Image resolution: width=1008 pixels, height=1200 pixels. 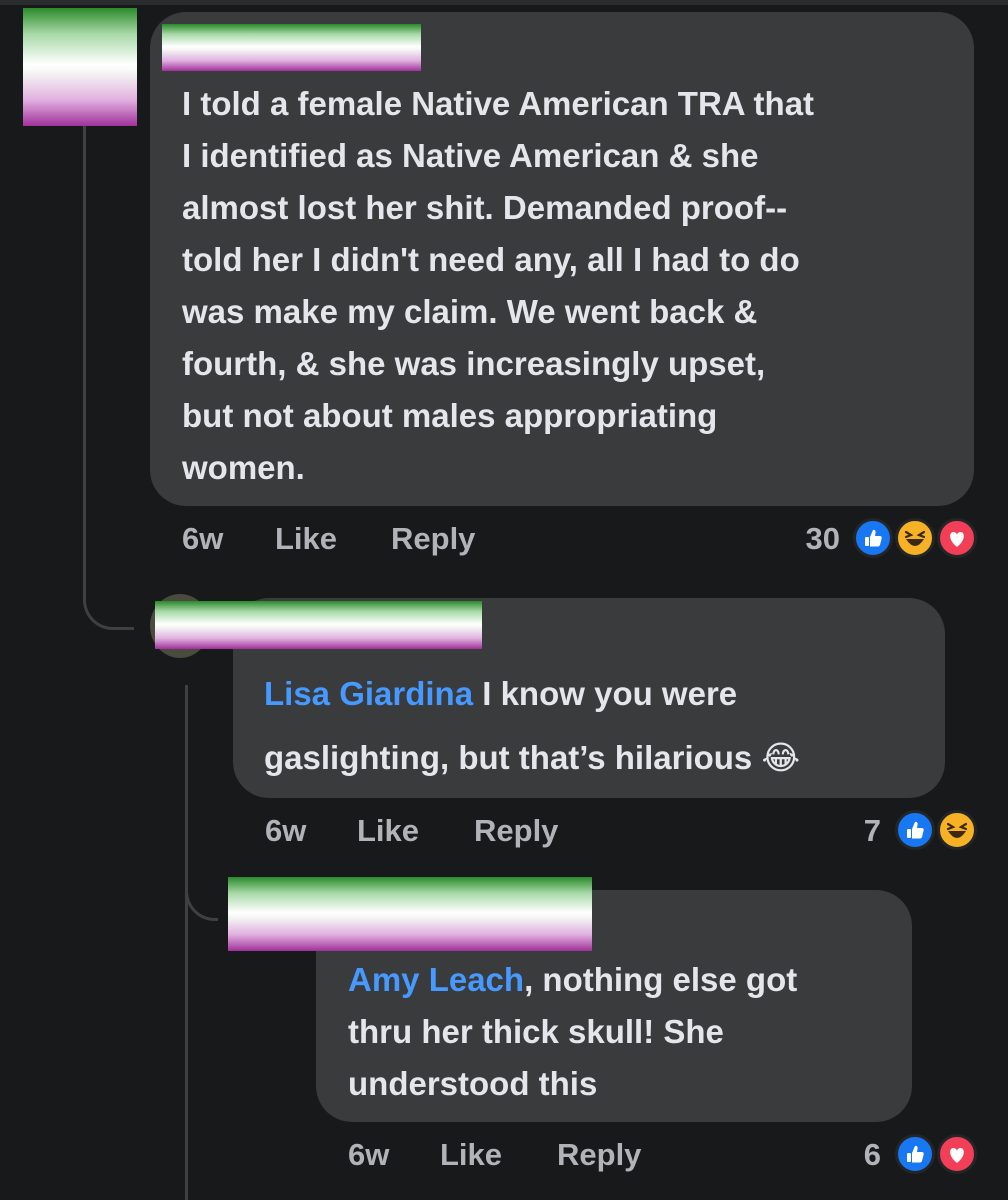 What do you see at coordinates (80, 67) in the screenshot?
I see `redacted-avatar` at bounding box center [80, 67].